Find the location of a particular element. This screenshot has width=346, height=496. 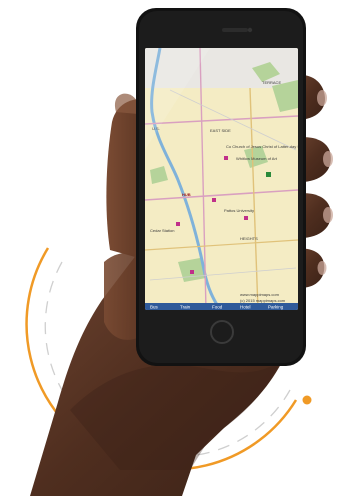

map-label-terrace: TERRACE is located at coordinates (271, 82).